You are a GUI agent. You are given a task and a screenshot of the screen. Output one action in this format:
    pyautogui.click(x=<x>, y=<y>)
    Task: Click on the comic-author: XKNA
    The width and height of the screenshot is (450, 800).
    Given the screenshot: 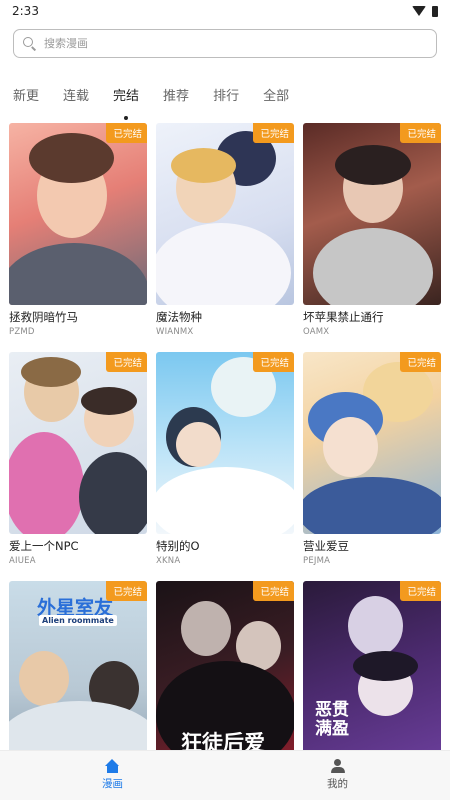 What is the action you would take?
    pyautogui.click(x=168, y=561)
    